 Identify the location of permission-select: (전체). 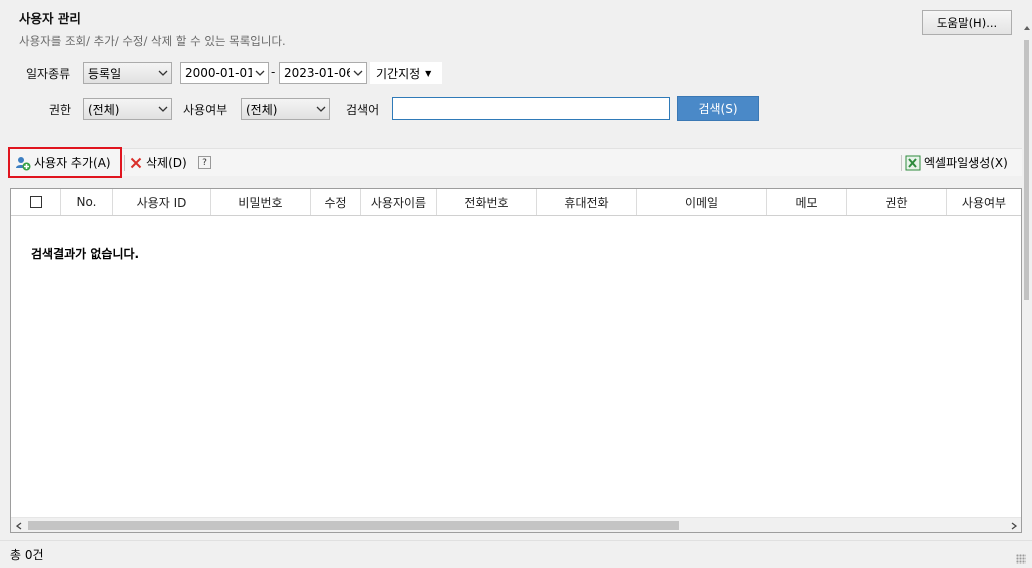
(127, 109).